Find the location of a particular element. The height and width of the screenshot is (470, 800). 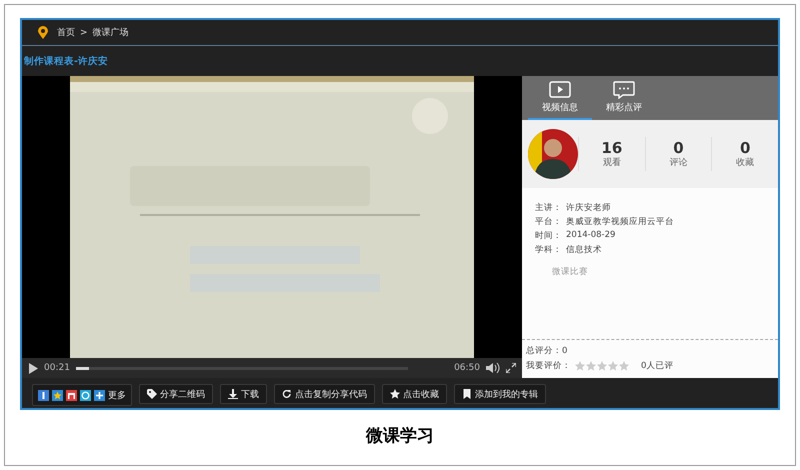

tag-icon is located at coordinates (152, 394).